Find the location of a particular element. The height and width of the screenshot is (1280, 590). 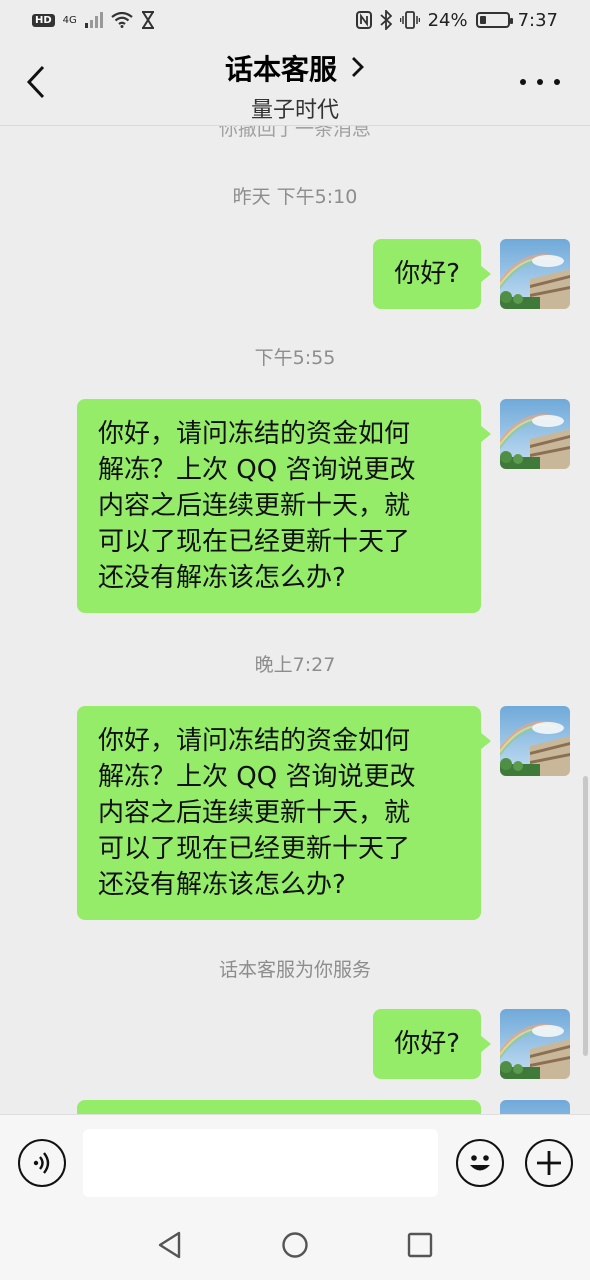

input-bar is located at coordinates (295, 1162).